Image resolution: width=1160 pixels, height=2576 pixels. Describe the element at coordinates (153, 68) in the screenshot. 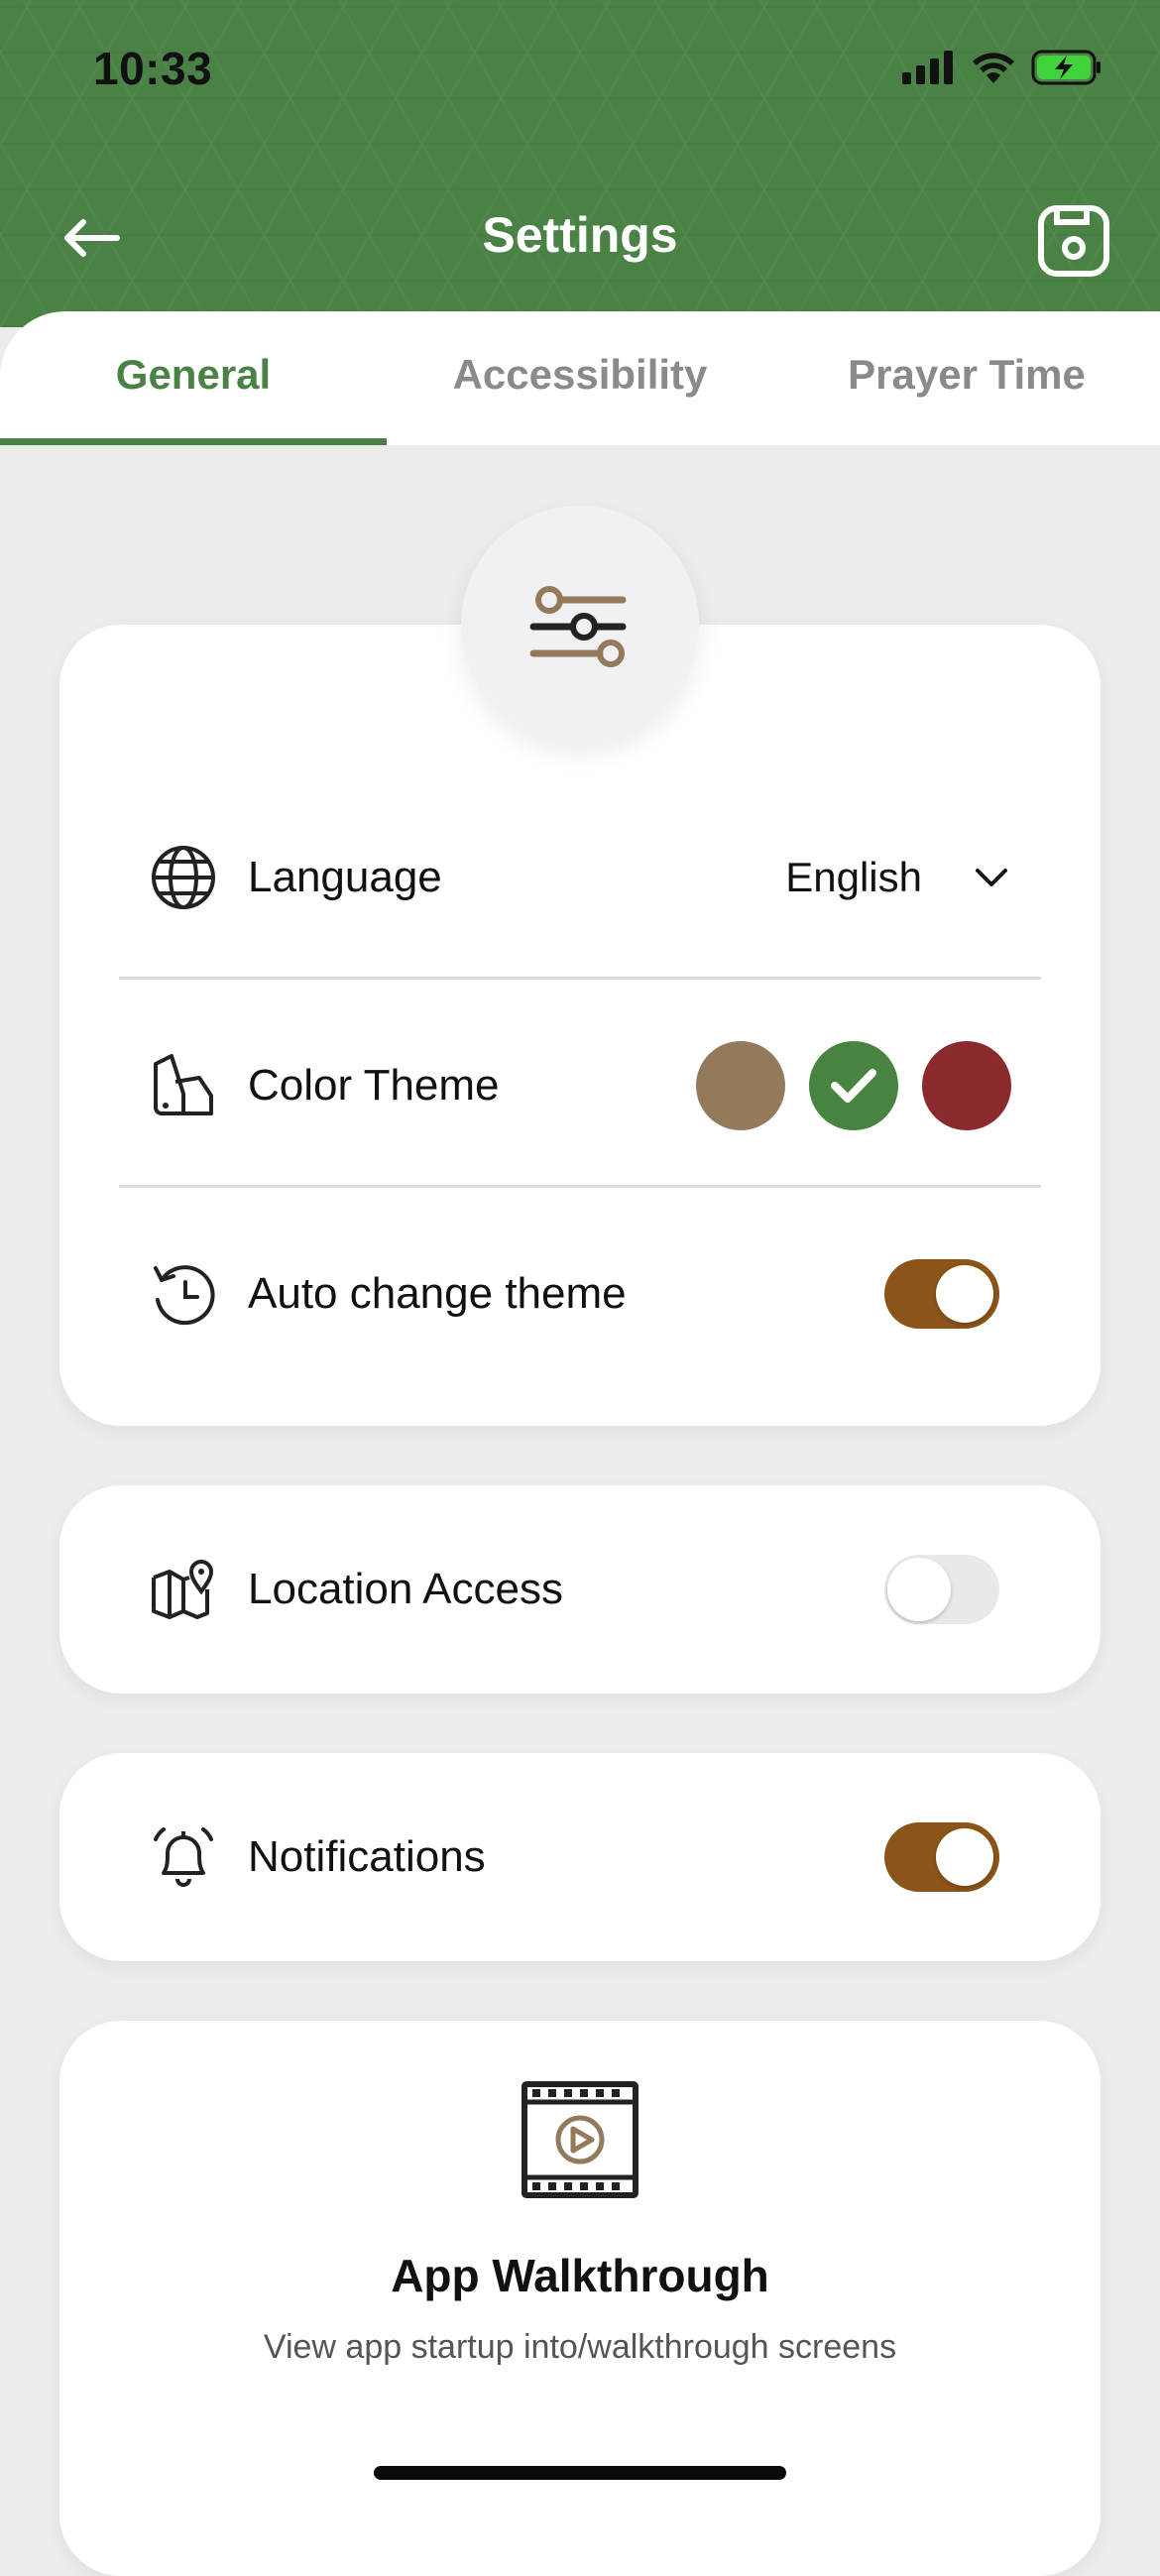

I see `status-time: 10:33` at that location.